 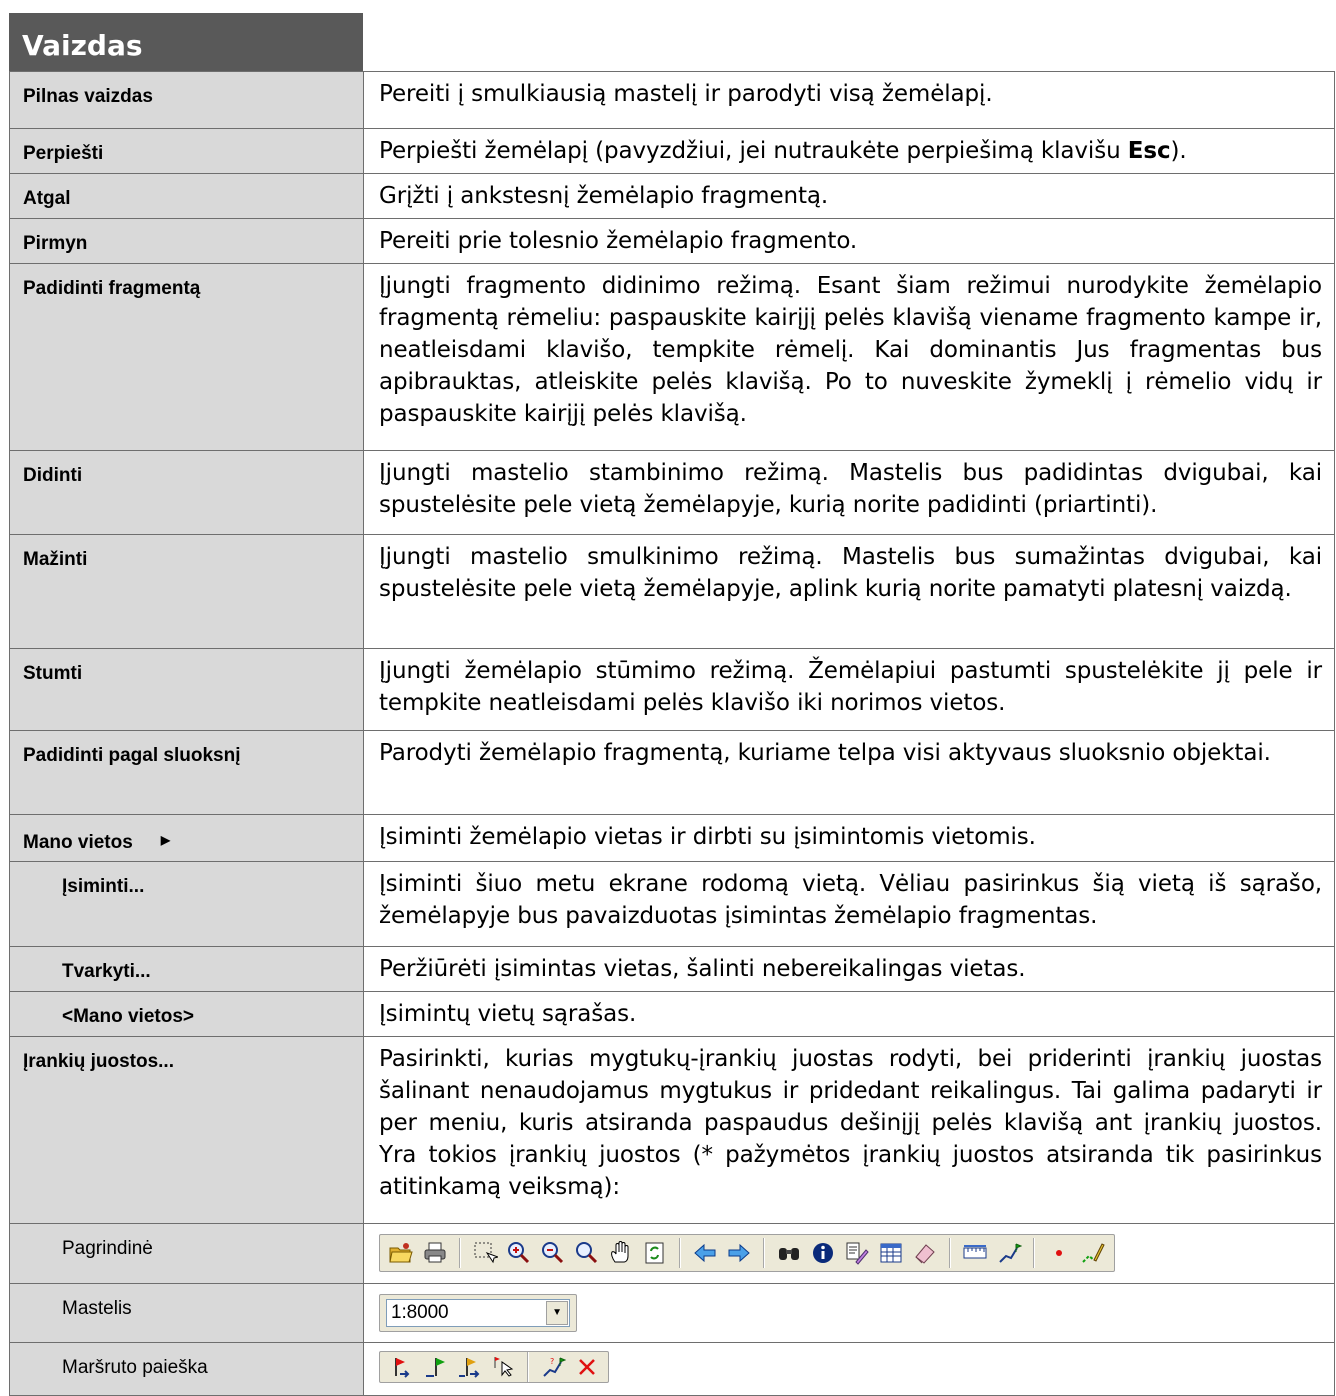 What do you see at coordinates (503, 1367) in the screenshot?
I see `route-select-icon` at bounding box center [503, 1367].